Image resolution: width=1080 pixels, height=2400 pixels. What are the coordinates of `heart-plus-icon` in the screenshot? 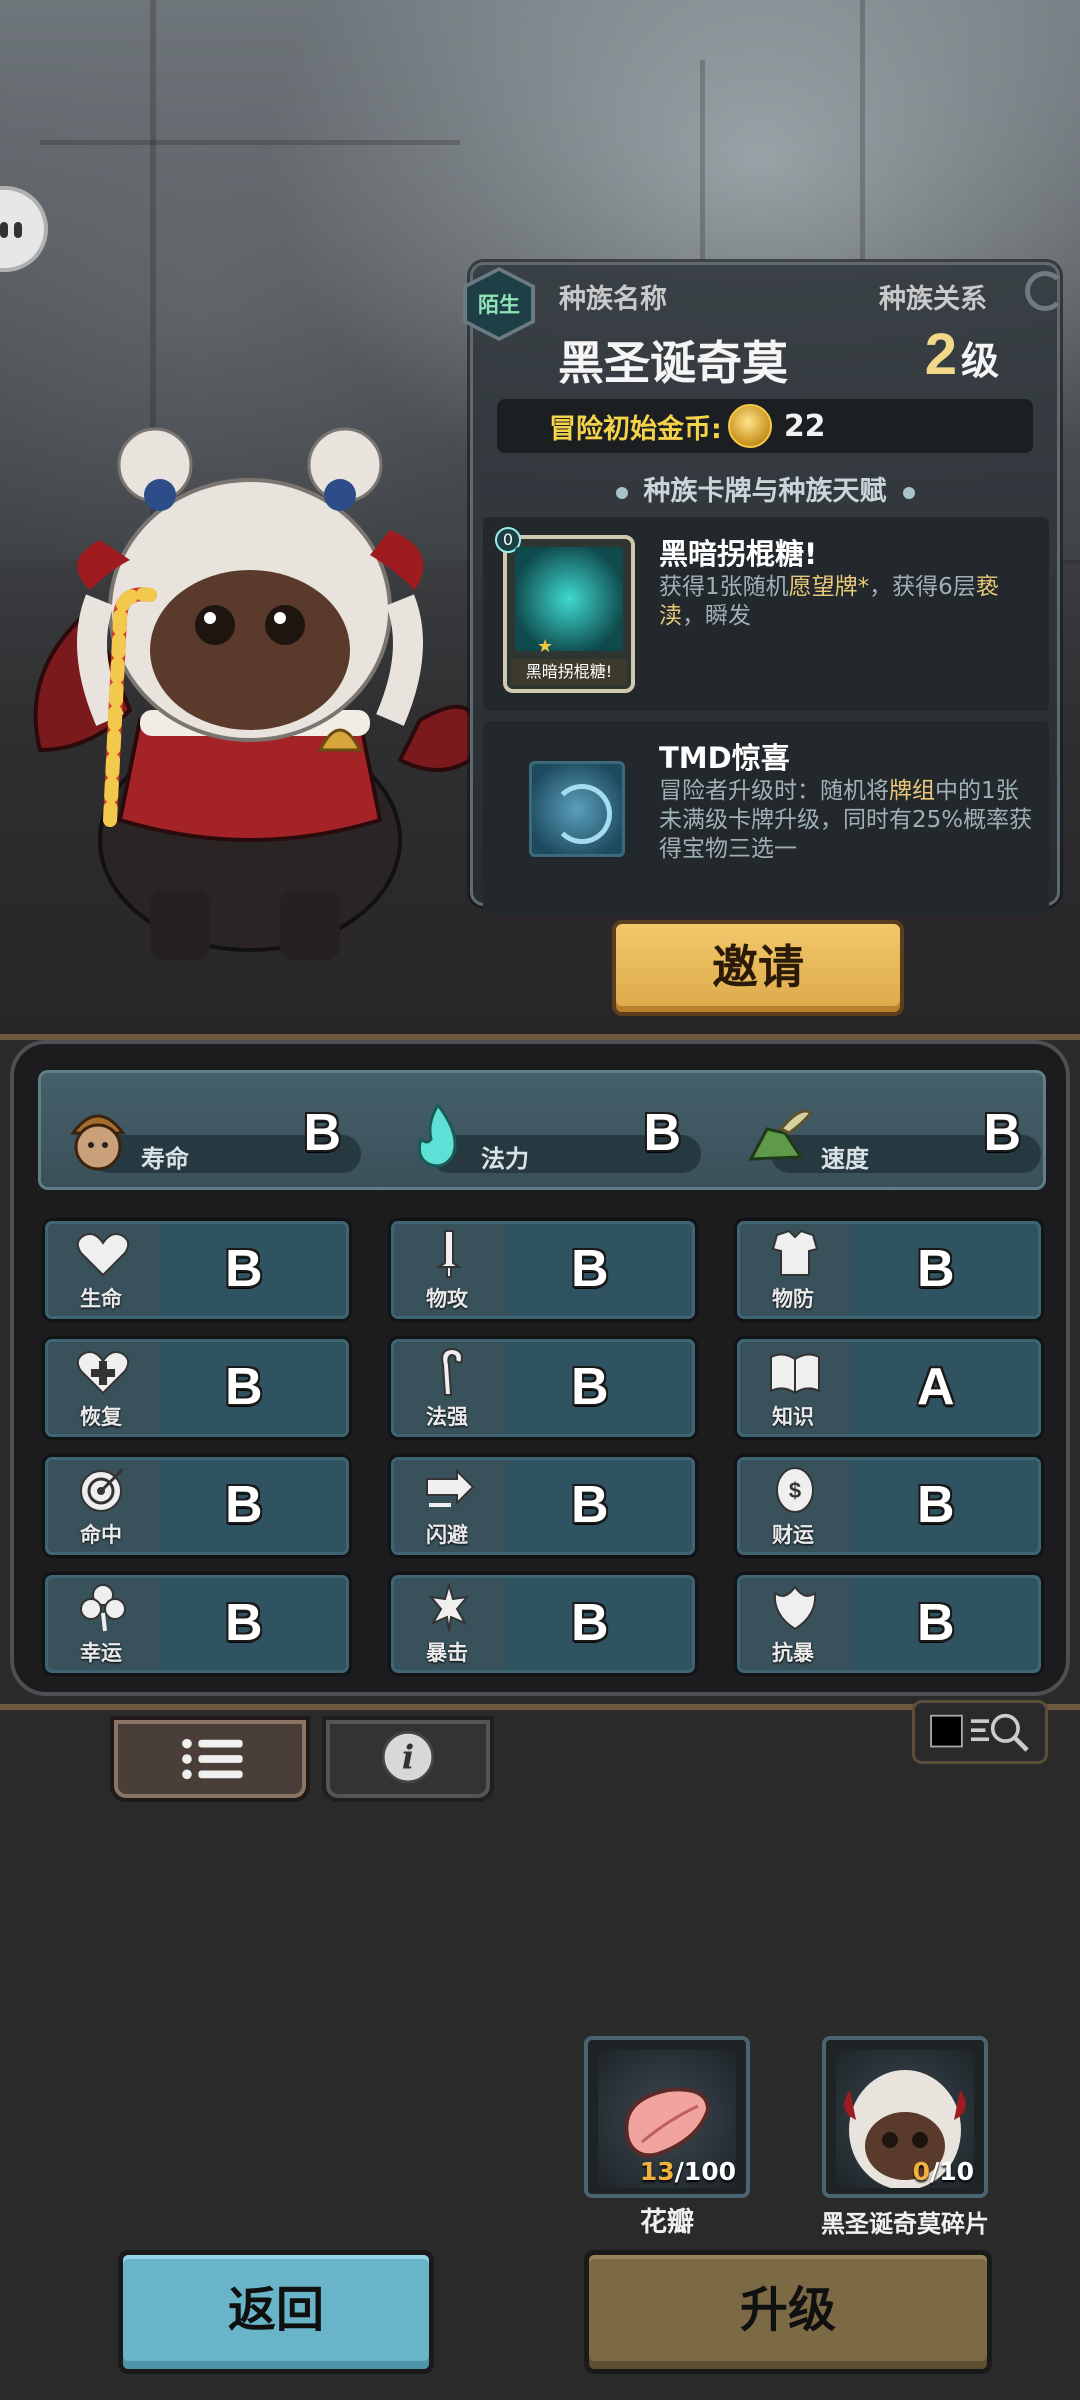 It's located at (103, 1373).